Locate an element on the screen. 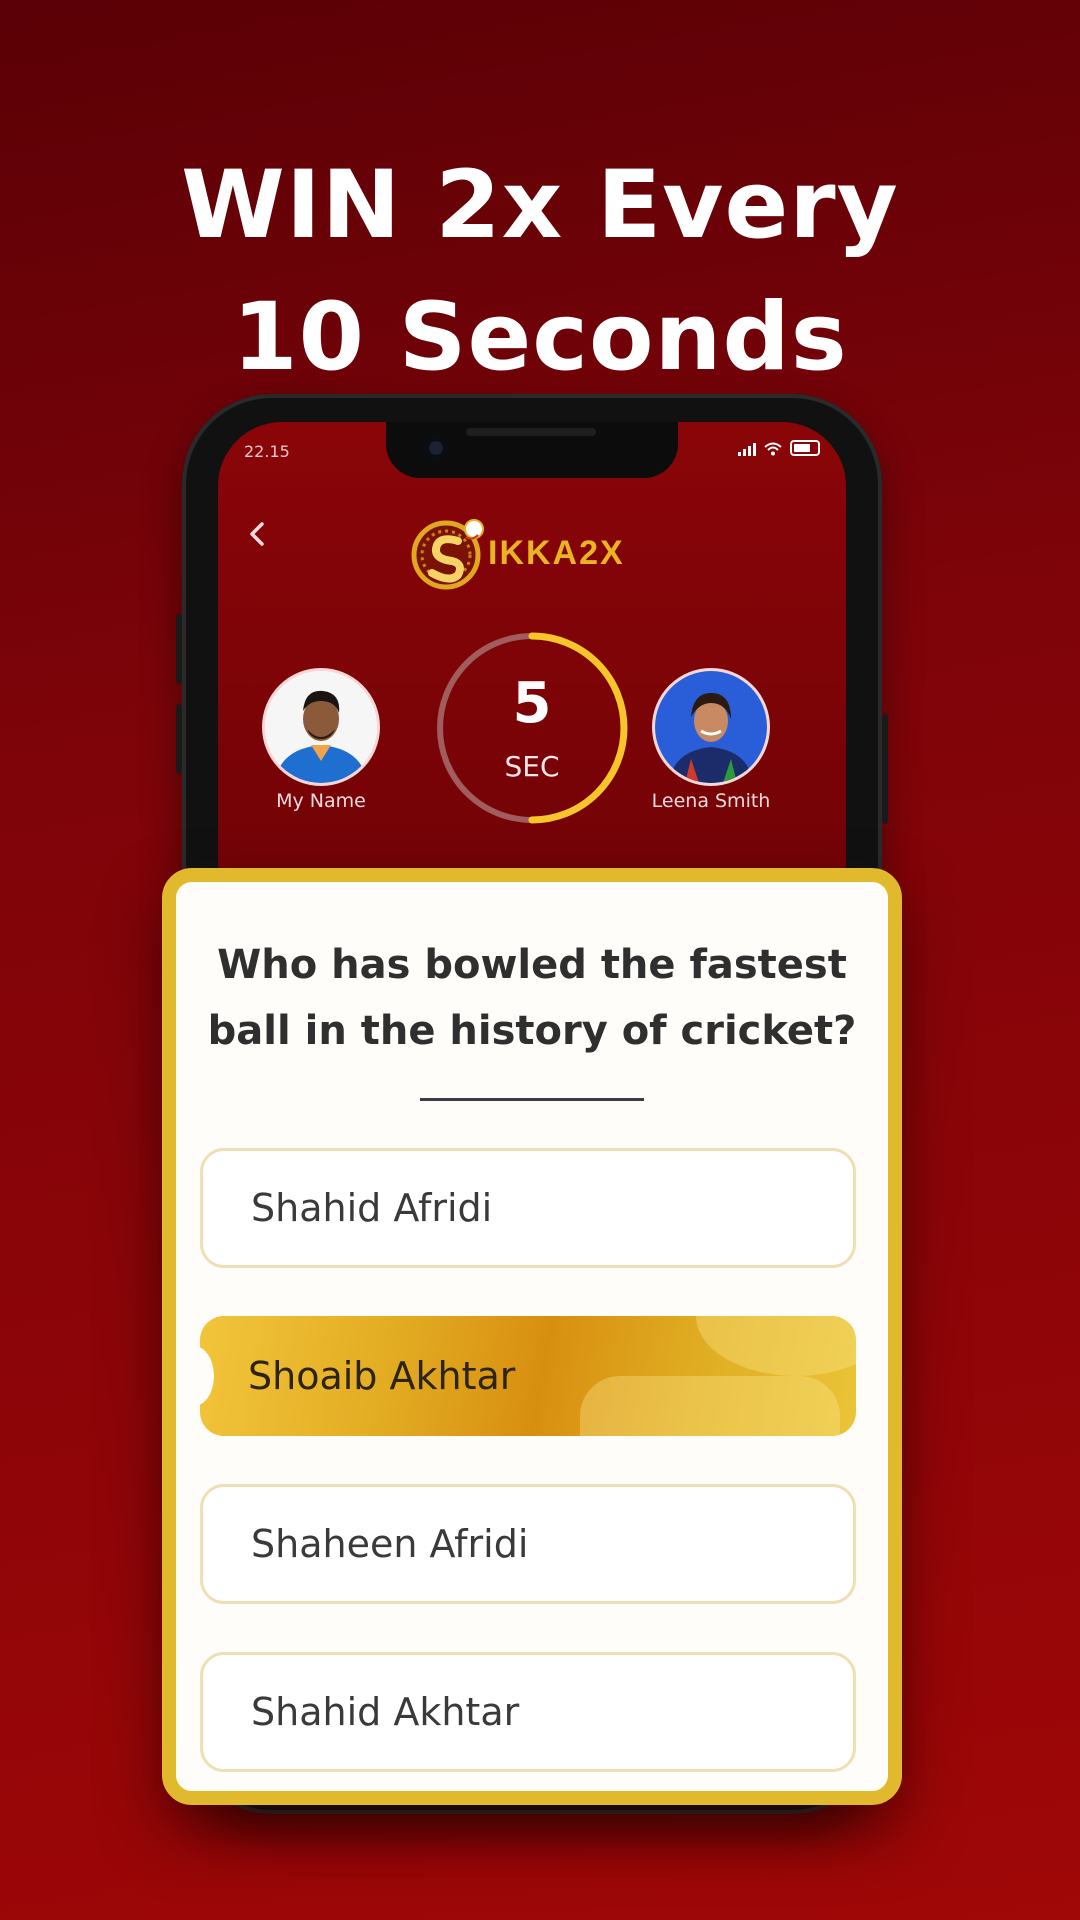 Image resolution: width=1080 pixels, height=1920 pixels. answer-option-label: Shaheen Afridi is located at coordinates (390, 1544).